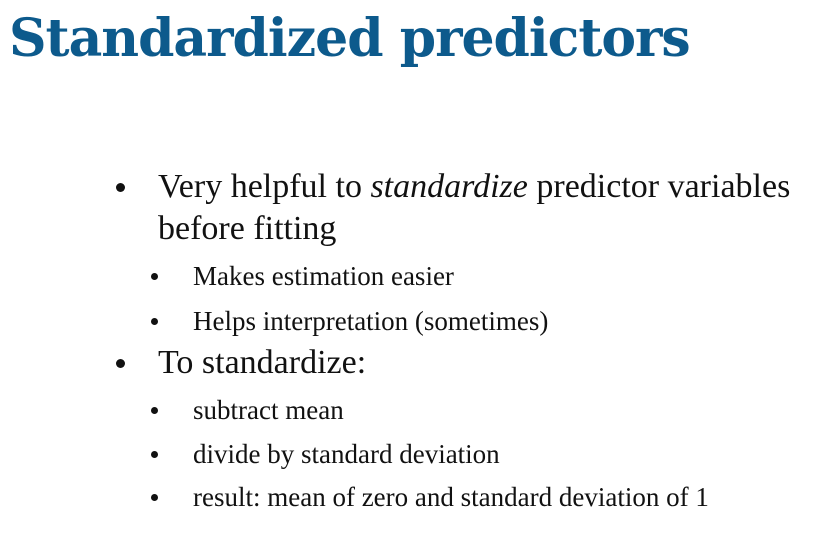 The height and width of the screenshot is (535, 833). I want to click on sub-bullet-text: subtract mean, so click(268, 410).